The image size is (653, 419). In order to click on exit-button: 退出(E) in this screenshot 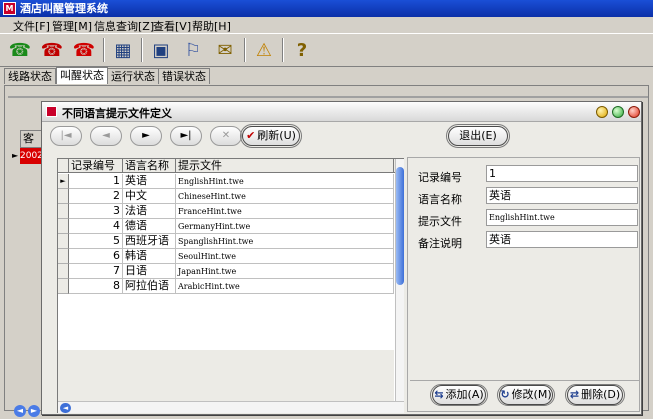, I will do `click(478, 136)`.